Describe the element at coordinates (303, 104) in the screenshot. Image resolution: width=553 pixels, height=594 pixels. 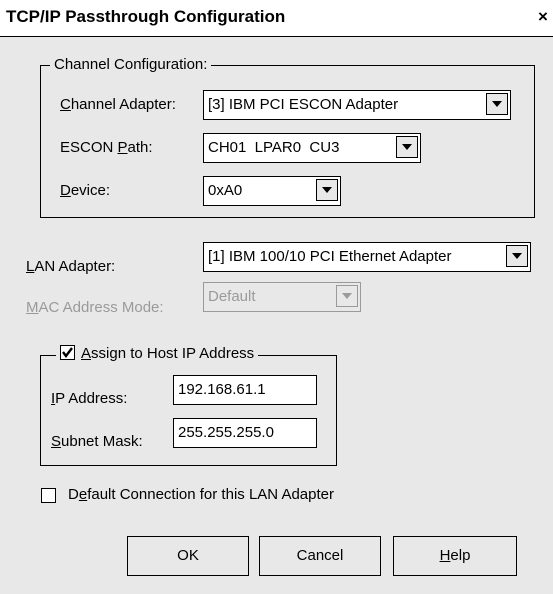
I see `channel-adapter-value: [3] IBM PCI ESCON Adapter` at that location.